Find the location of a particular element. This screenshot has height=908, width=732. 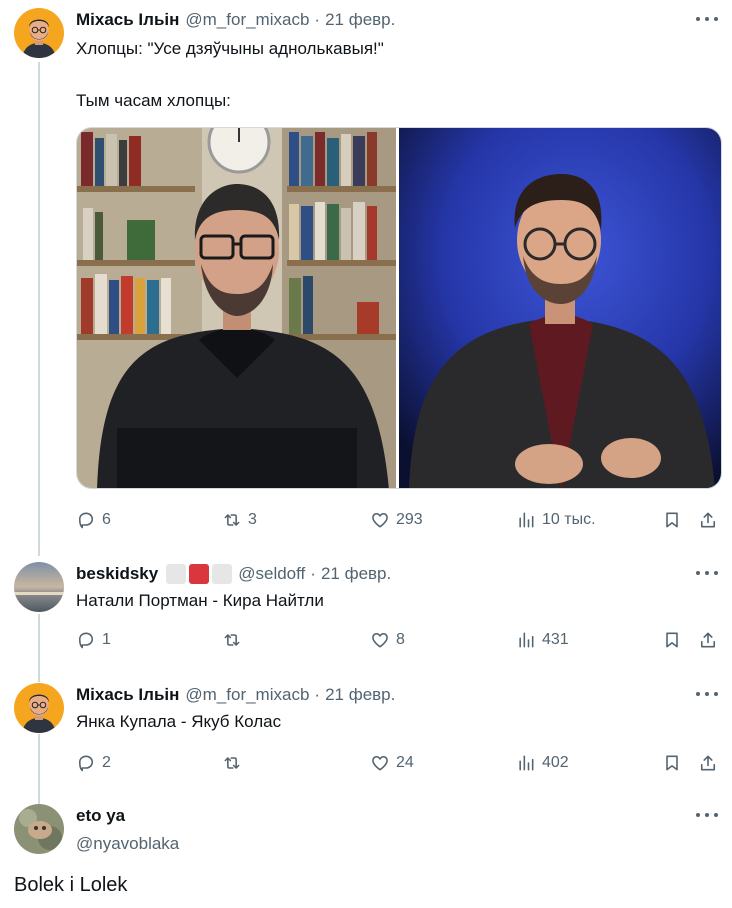

reply-button: 6 is located at coordinates (93, 520).